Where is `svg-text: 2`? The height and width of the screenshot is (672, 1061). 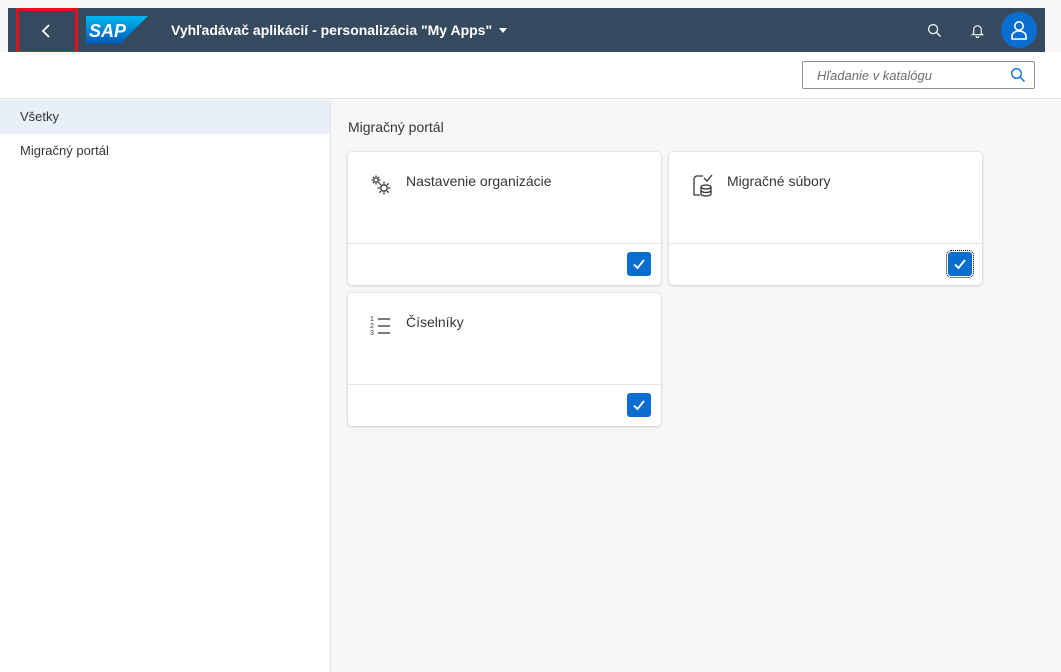 svg-text: 2 is located at coordinates (372, 326).